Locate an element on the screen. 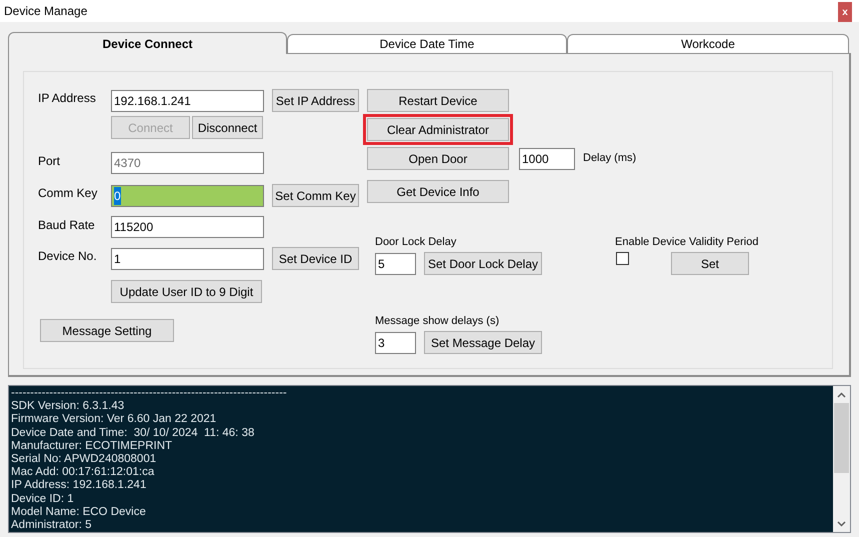  field-label: IP Address is located at coordinates (67, 98).